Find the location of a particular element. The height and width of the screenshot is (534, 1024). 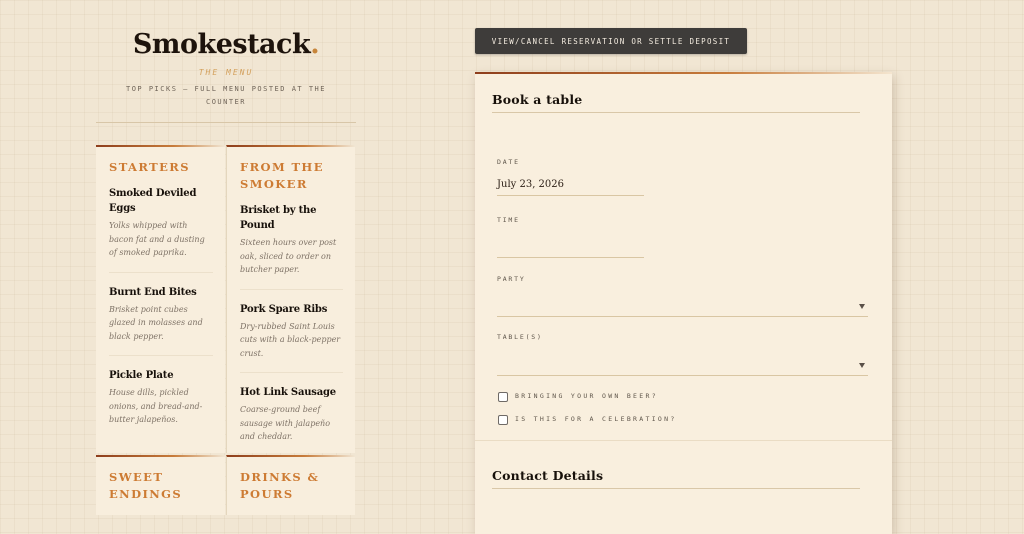

logo: Smokestack. is located at coordinates (226, 45).